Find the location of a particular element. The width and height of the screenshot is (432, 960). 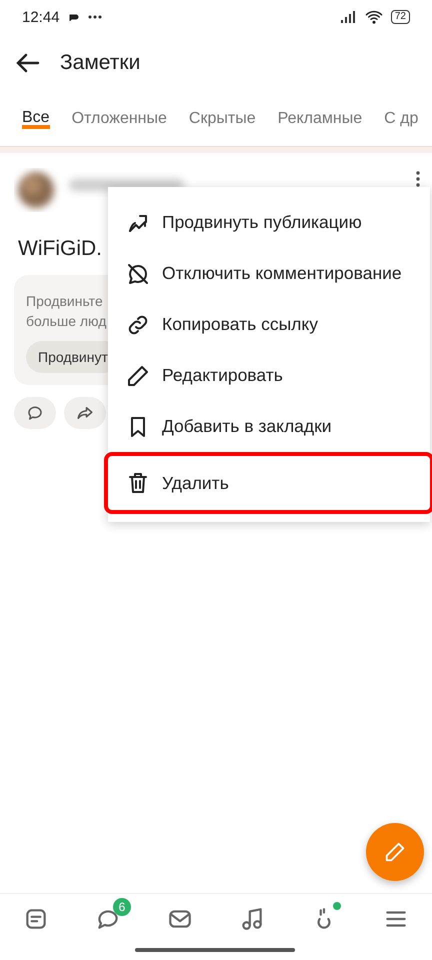

comment-button is located at coordinates (35, 413).